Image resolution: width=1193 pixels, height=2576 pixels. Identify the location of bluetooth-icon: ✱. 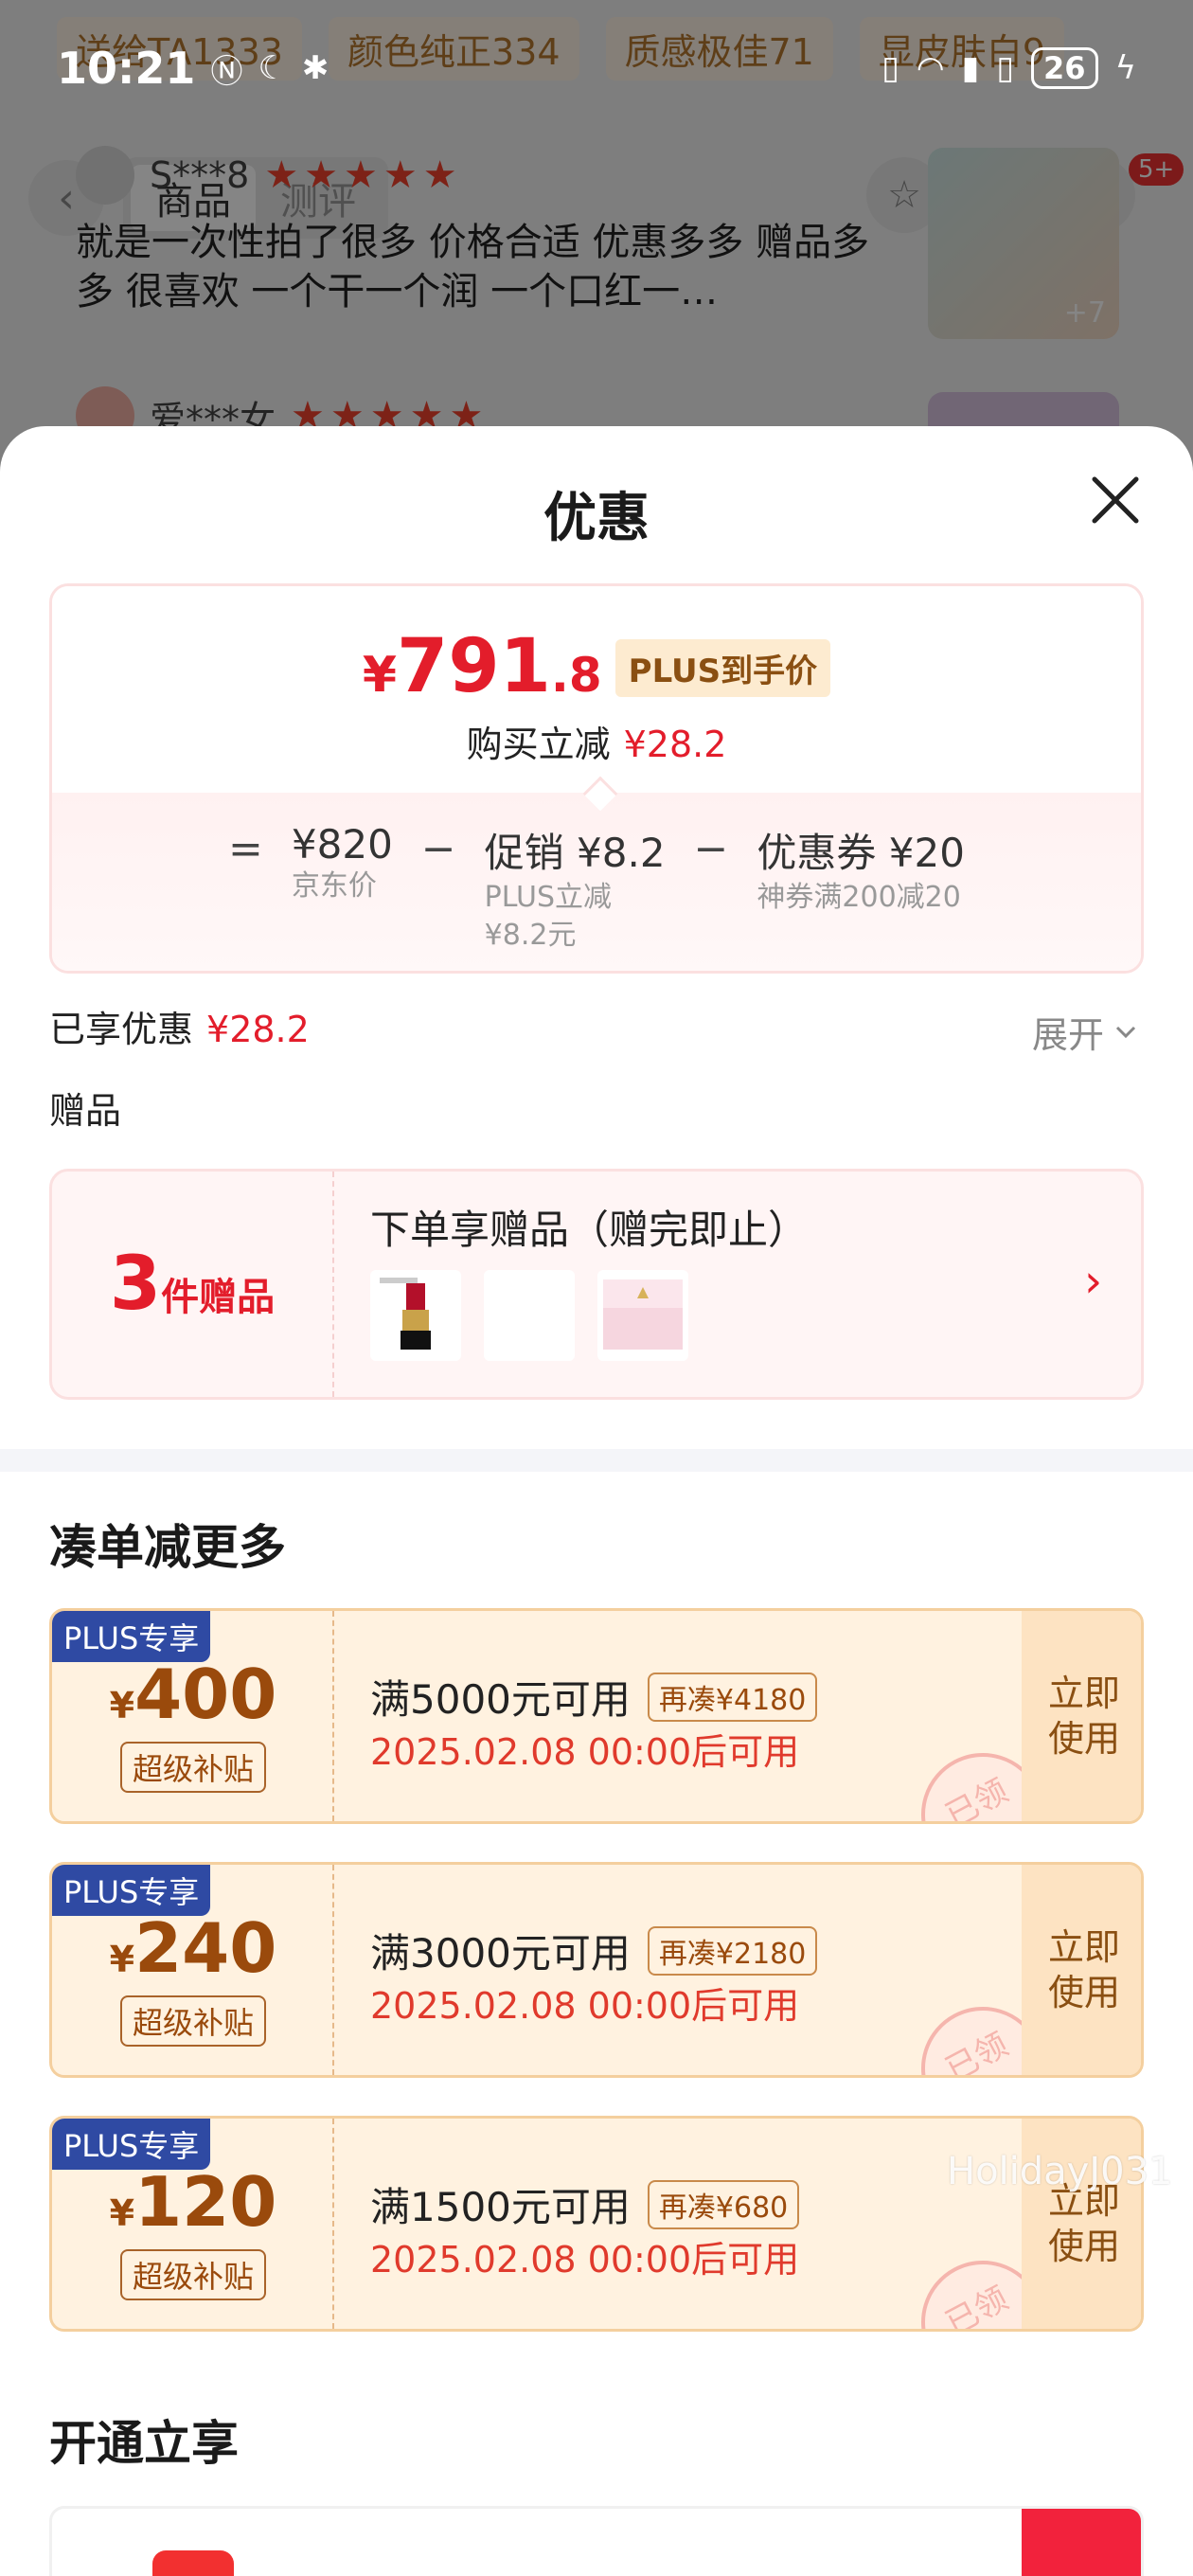
(315, 68).